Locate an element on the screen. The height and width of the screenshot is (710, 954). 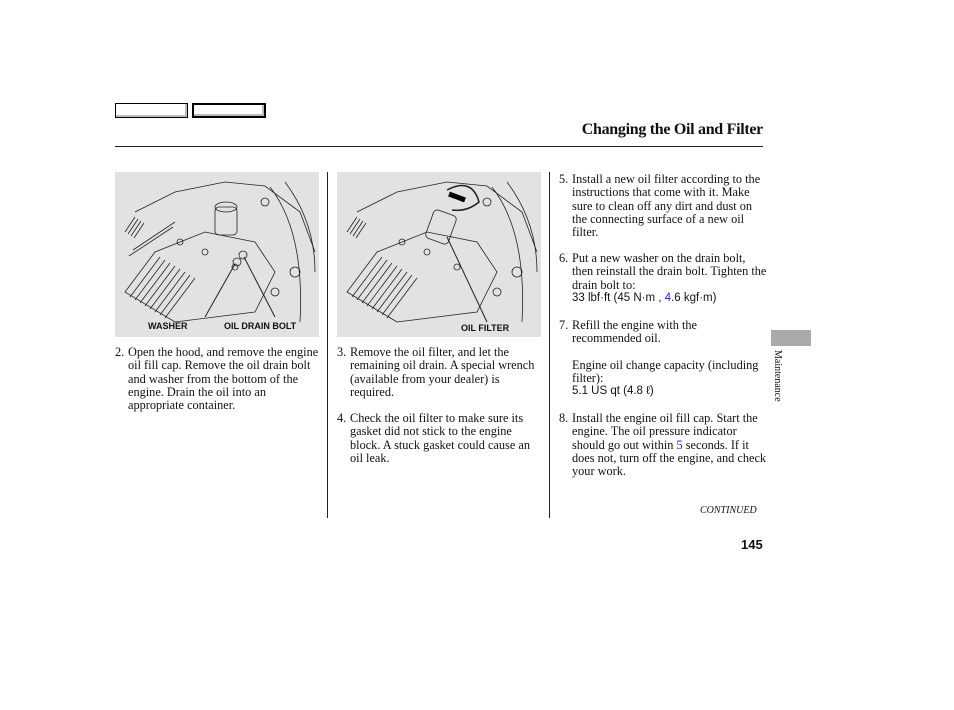
nav-box-previous is located at coordinates (151, 110).